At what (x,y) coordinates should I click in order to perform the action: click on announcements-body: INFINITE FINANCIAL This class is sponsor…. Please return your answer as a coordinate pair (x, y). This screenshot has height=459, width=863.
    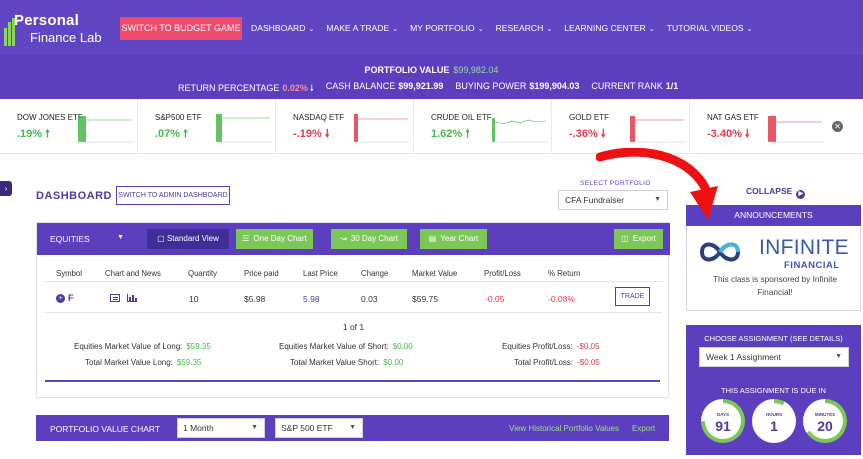
    Looking at the image, I should click on (773, 268).